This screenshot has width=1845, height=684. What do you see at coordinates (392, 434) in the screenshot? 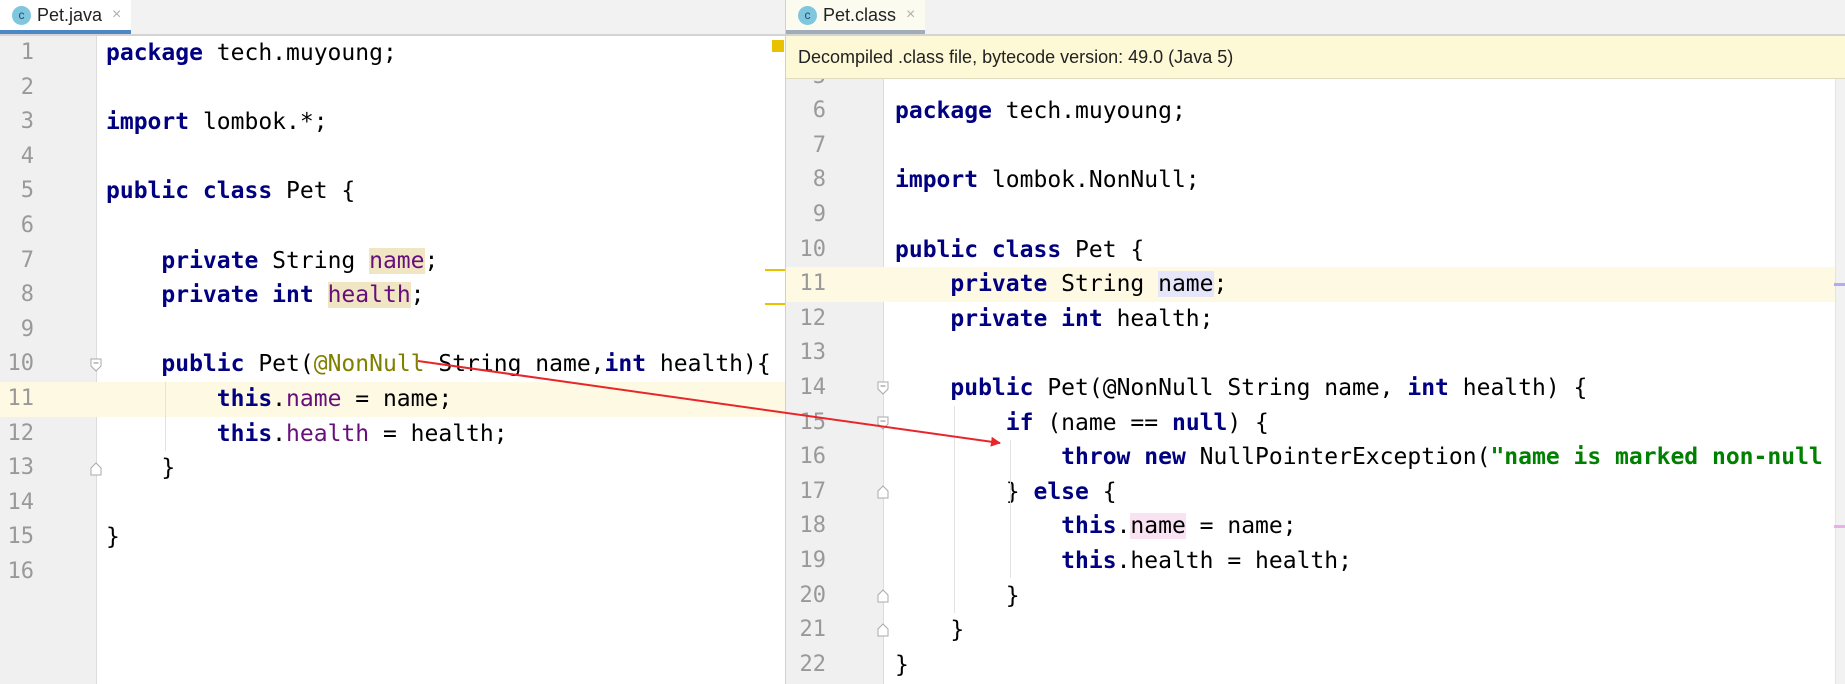
I see `code-line: 12 this.health = health;` at bounding box center [392, 434].